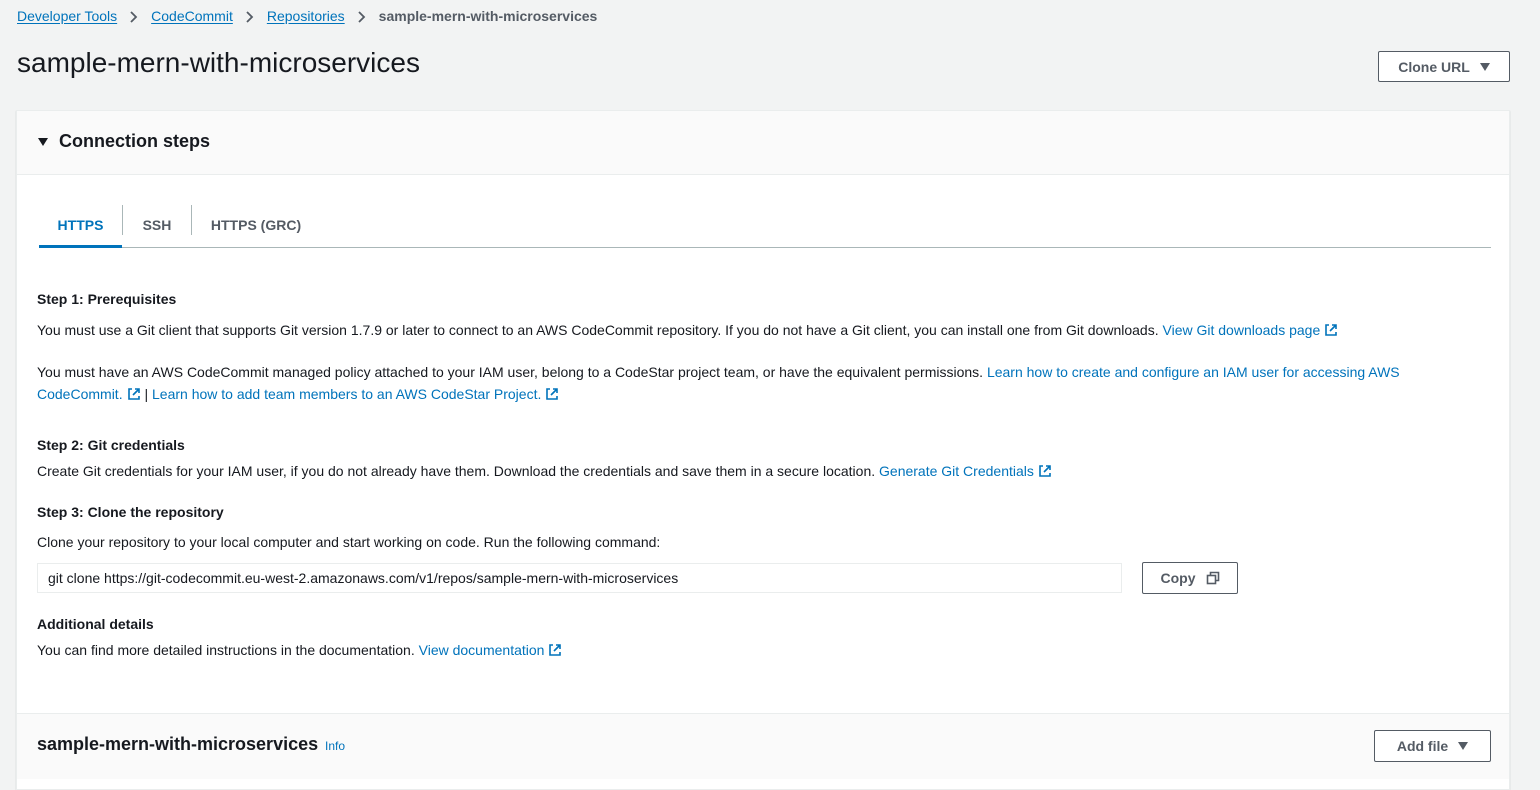  What do you see at coordinates (256, 225) in the screenshot?
I see `tab-https-grc: HTTPS (GRC)` at bounding box center [256, 225].